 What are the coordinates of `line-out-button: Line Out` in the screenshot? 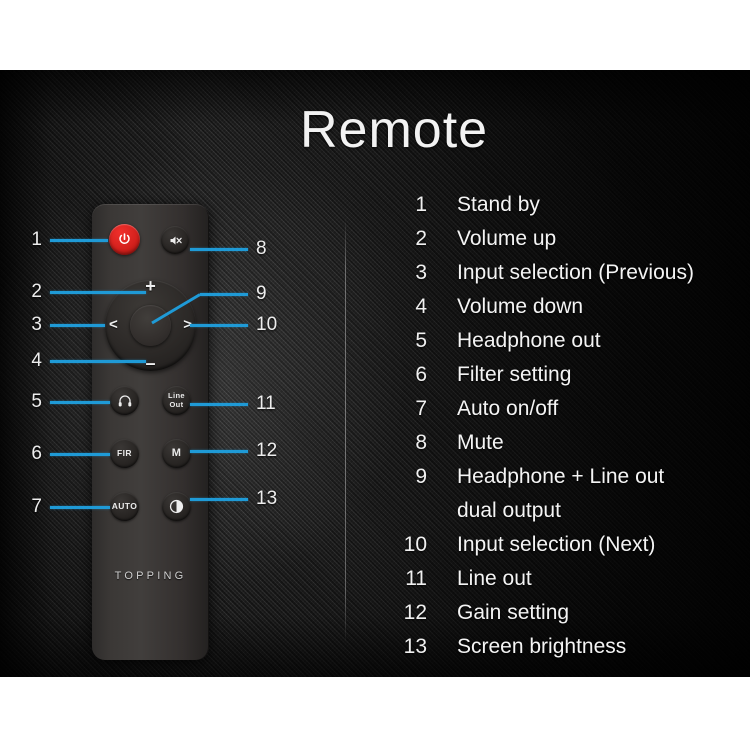 It's located at (176, 400).